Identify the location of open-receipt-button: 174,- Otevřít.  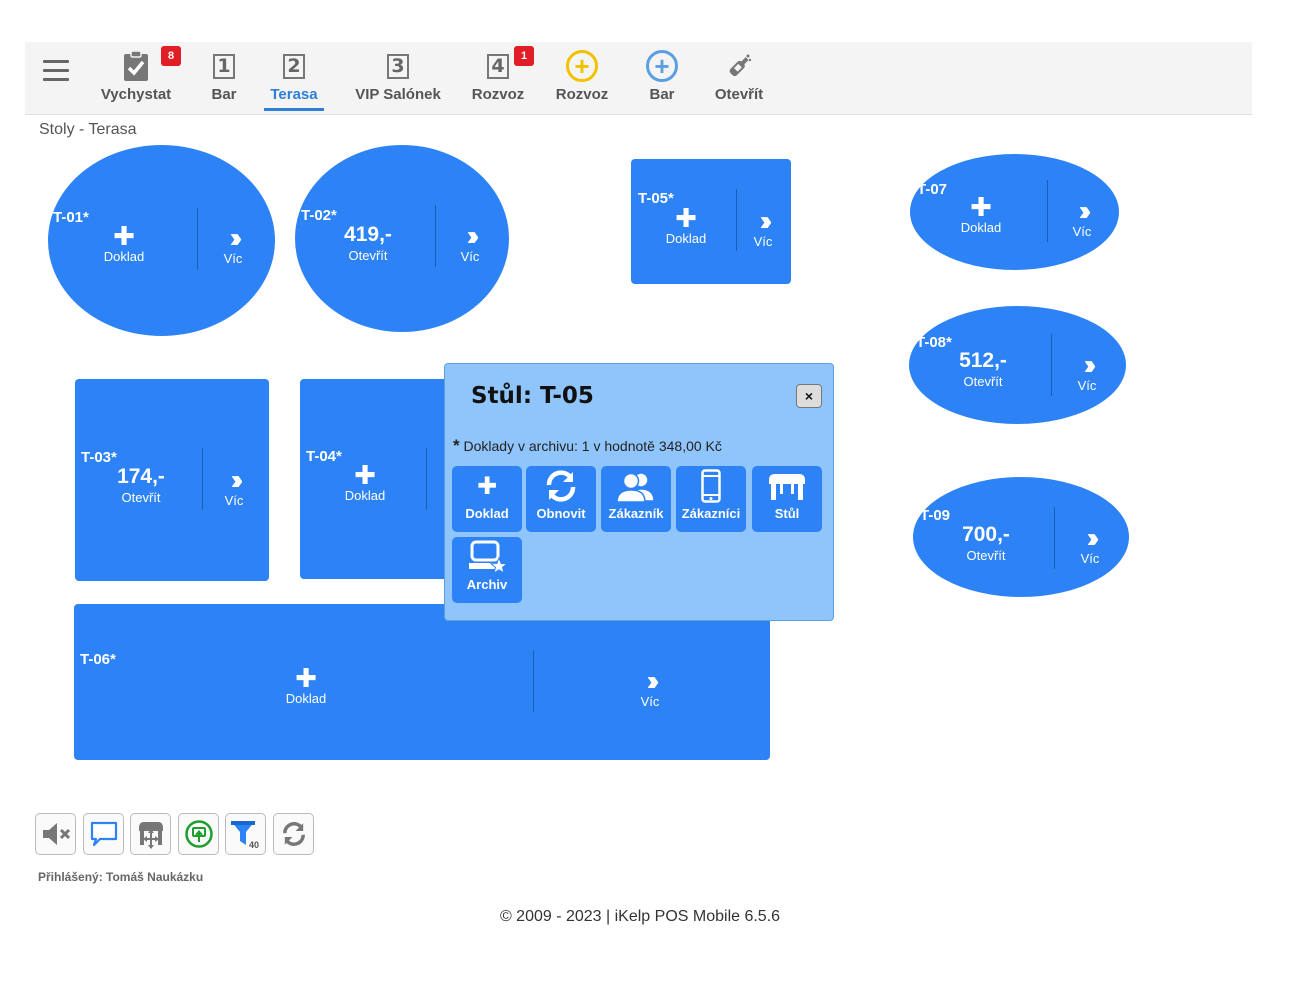
(141, 485).